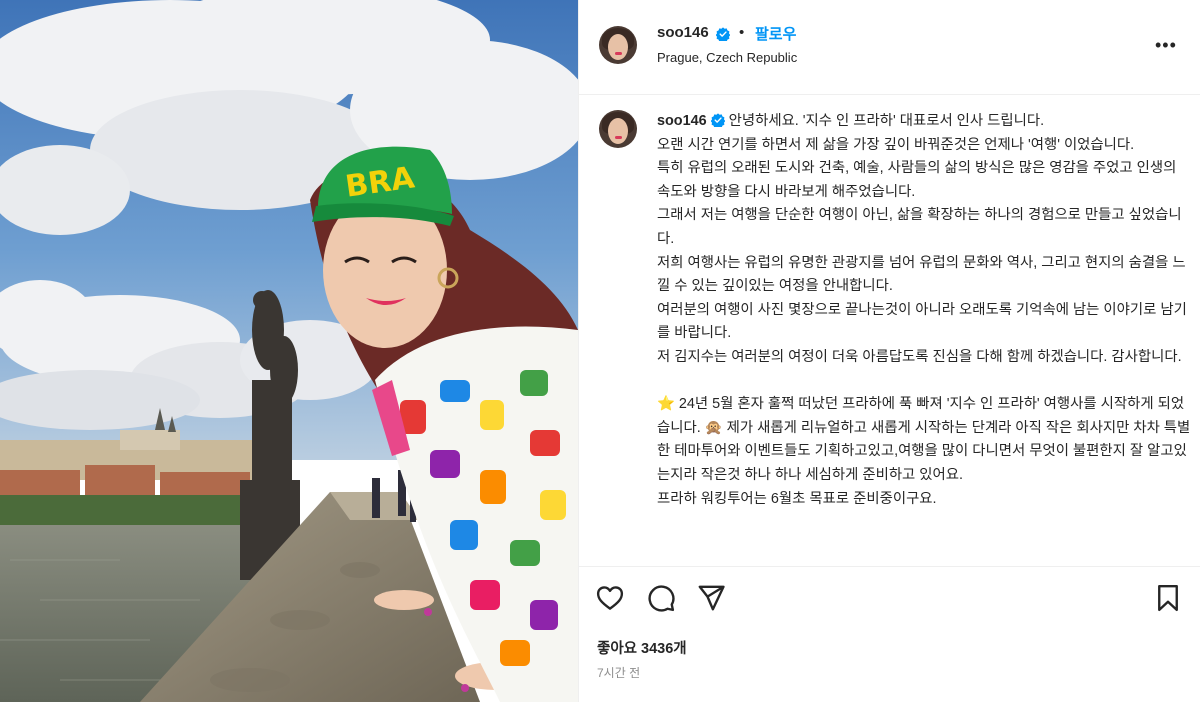  What do you see at coordinates (618, 672) in the screenshot?
I see `post-timestamp: 7시간 전` at bounding box center [618, 672].